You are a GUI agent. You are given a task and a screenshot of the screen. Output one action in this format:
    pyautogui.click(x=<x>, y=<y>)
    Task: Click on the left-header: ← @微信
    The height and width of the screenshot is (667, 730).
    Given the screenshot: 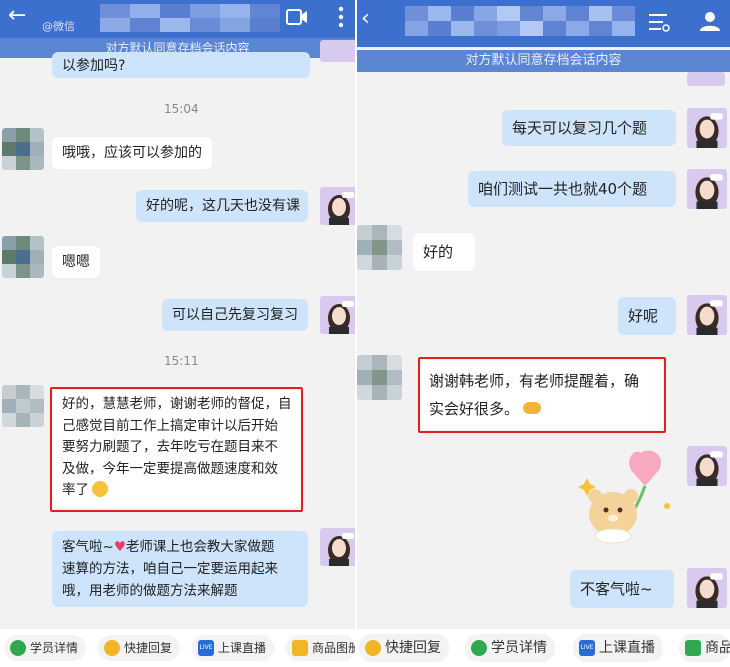 What is the action you would take?
    pyautogui.click(x=177, y=19)
    